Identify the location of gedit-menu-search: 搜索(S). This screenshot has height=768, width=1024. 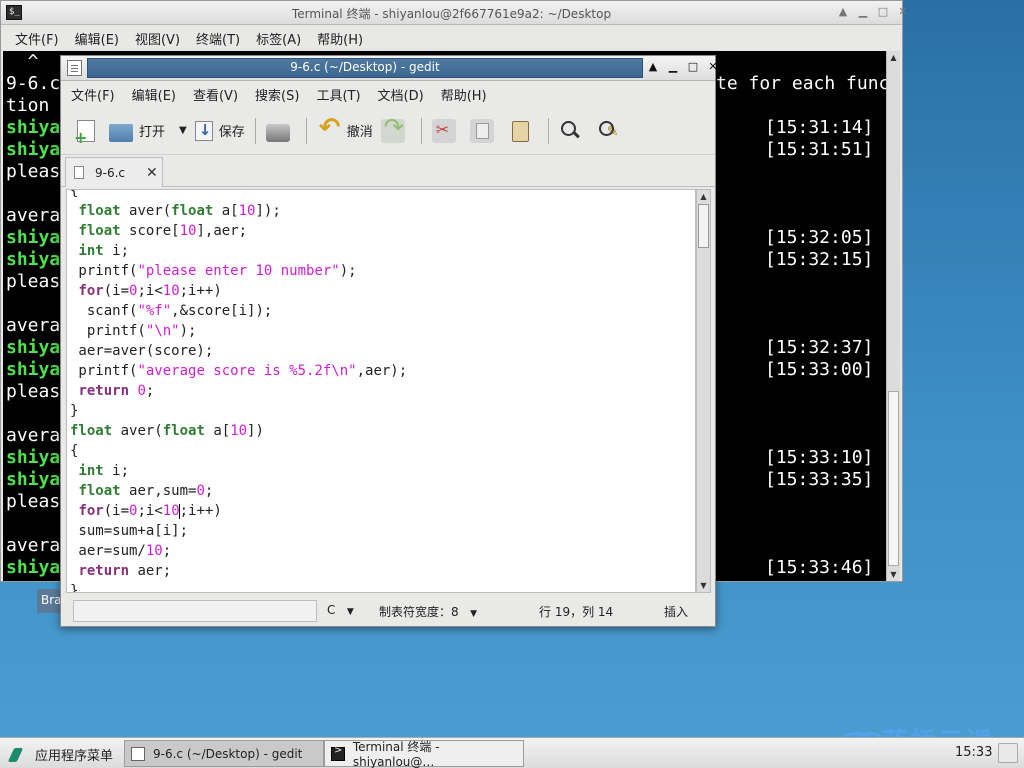
(277, 94).